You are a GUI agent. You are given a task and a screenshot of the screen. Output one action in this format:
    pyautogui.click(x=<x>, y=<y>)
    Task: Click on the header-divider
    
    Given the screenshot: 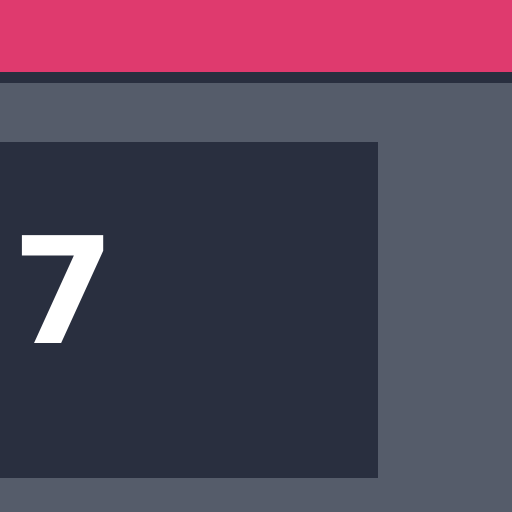 What is the action you would take?
    pyautogui.click(x=256, y=77)
    